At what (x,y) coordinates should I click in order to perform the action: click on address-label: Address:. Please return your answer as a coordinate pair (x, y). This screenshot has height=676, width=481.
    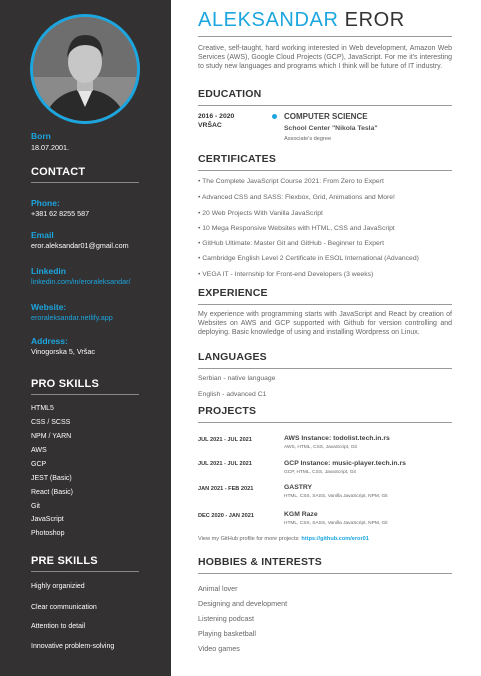
    Looking at the image, I should click on (49, 341).